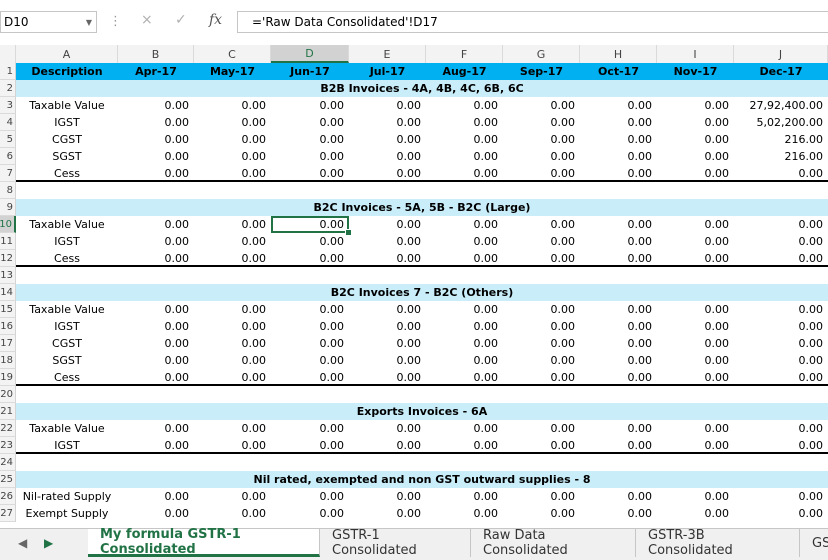  Describe the element at coordinates (8, 190) in the screenshot. I see `row-header-8: 8` at that location.